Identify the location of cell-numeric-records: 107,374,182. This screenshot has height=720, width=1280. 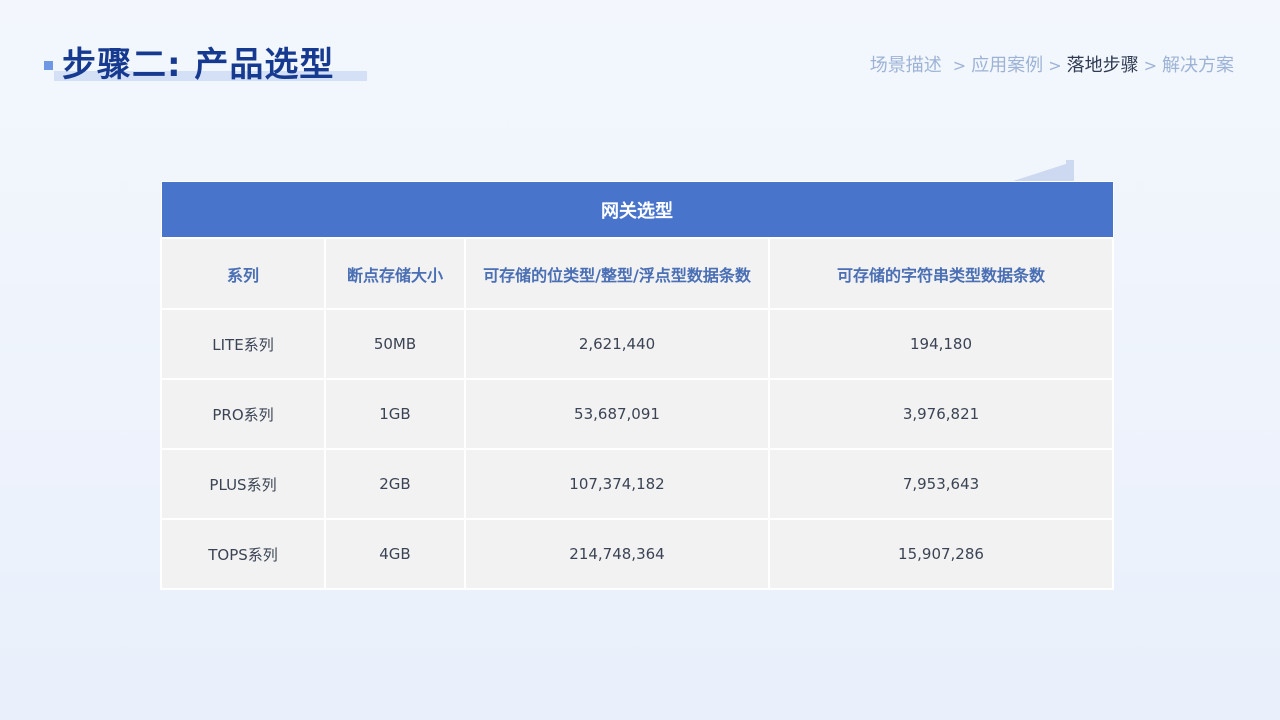
(617, 484).